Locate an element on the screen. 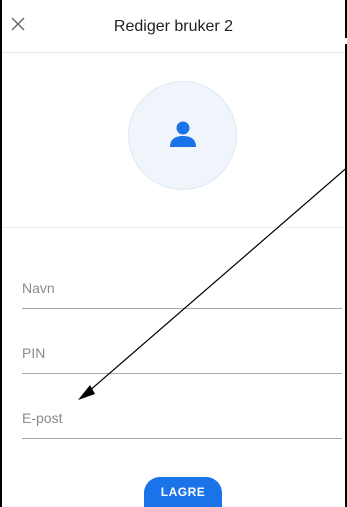  header-bar: Rediger bruker 2 is located at coordinates (173, 26).